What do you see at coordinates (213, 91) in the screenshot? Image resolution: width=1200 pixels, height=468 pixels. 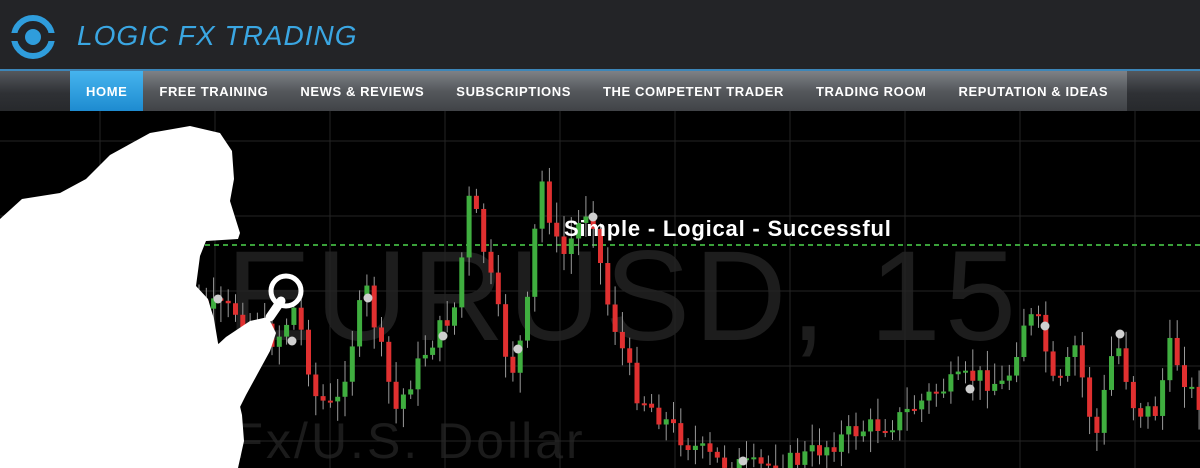 I see `nav-item-free-training: FREE TRAINING` at bounding box center [213, 91].